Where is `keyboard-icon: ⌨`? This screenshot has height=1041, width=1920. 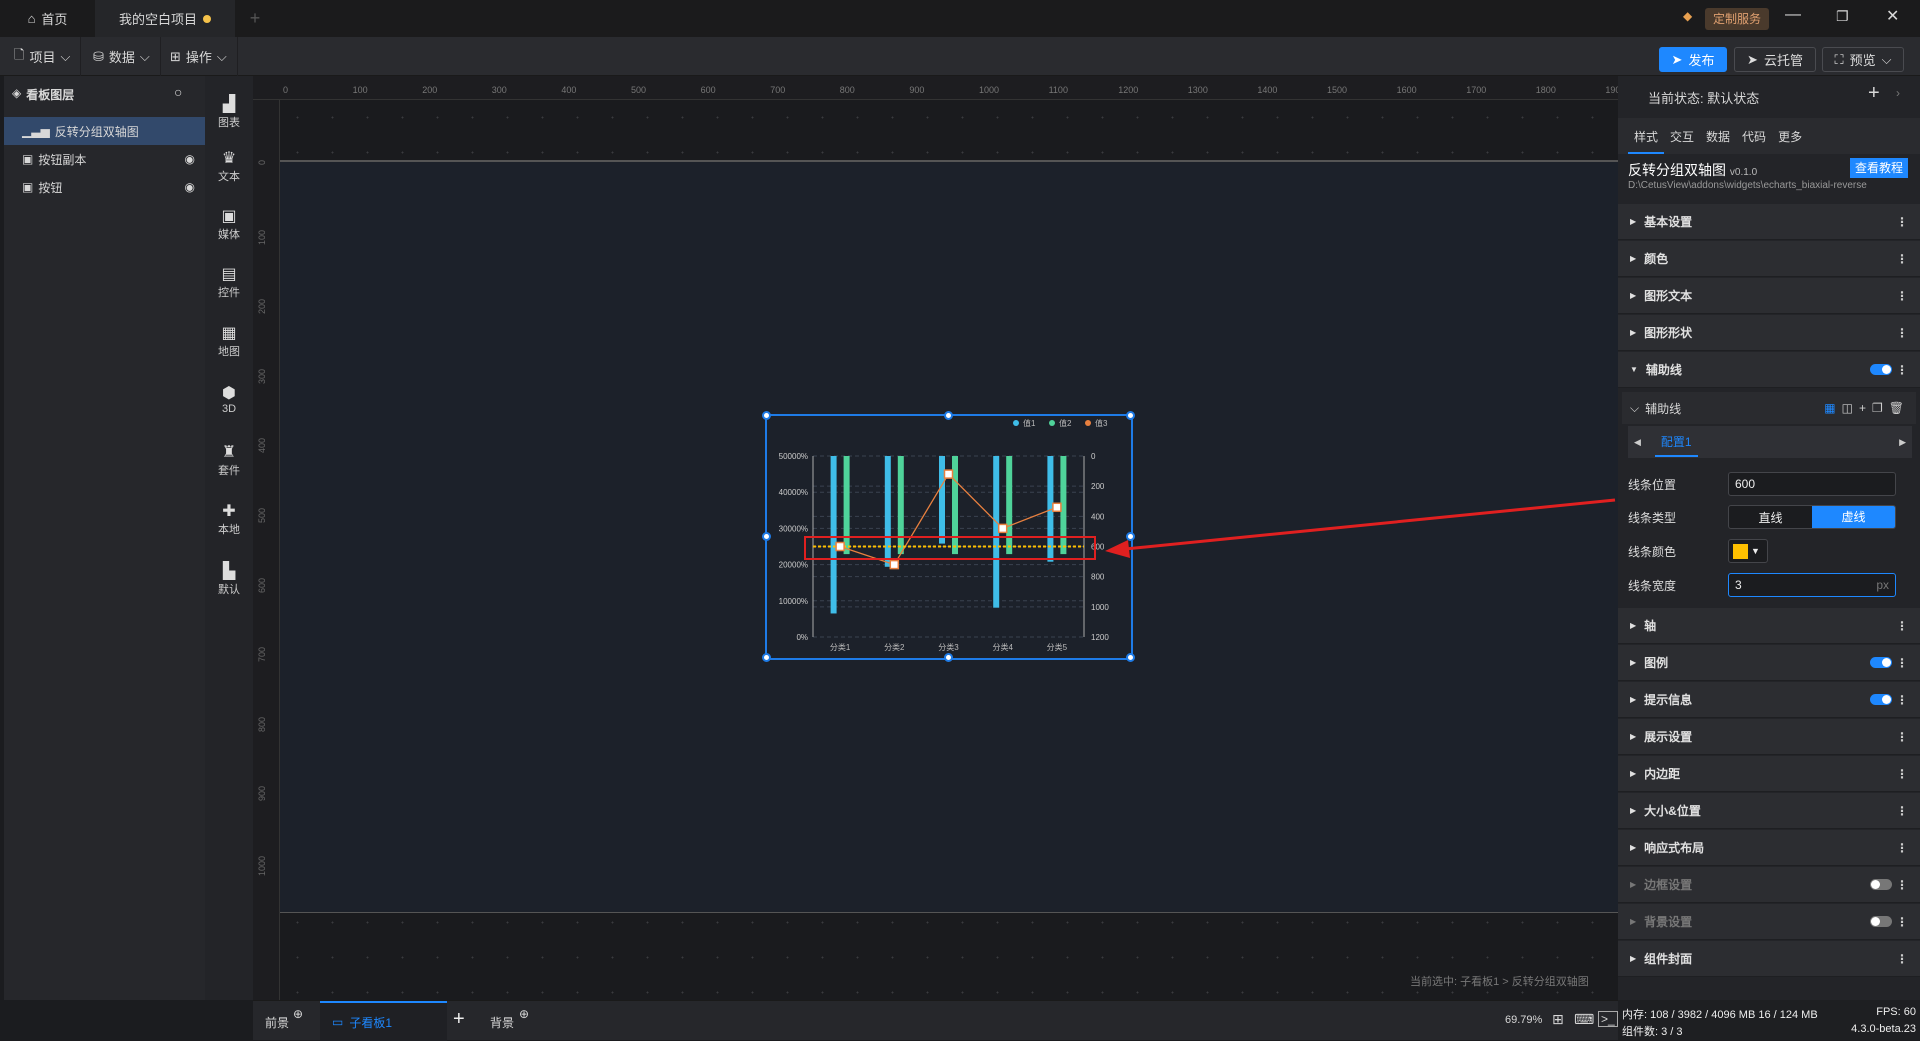 keyboard-icon: ⌨ is located at coordinates (1584, 1019).